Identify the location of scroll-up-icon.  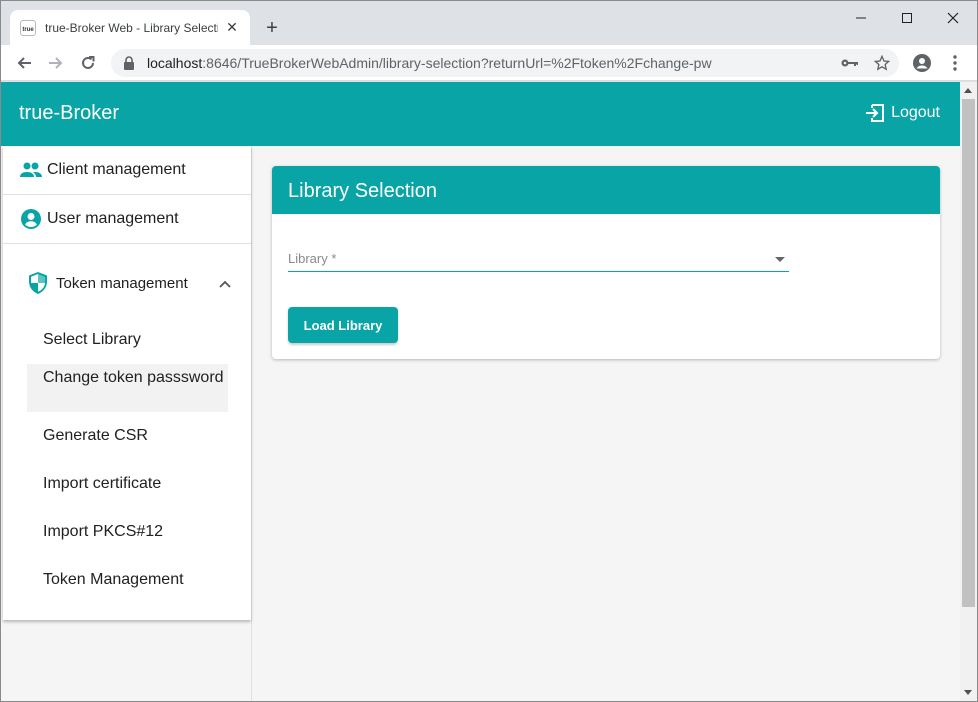
(968, 90).